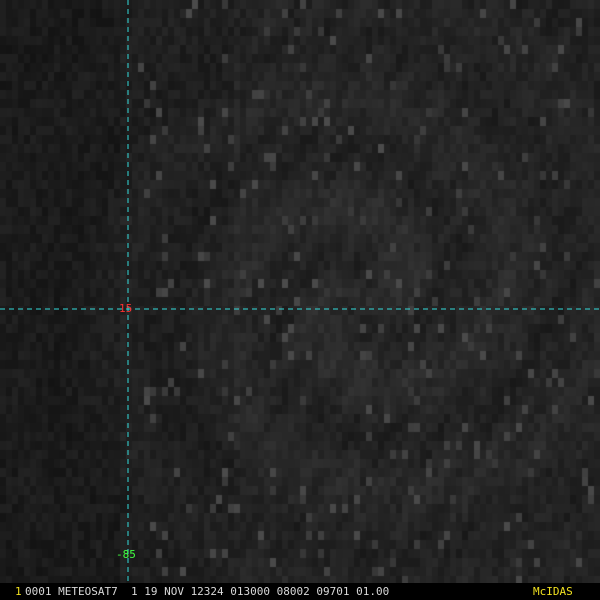 Image resolution: width=600 pixels, height=600 pixels. I want to click on longitude-label: -85, so click(126, 554).